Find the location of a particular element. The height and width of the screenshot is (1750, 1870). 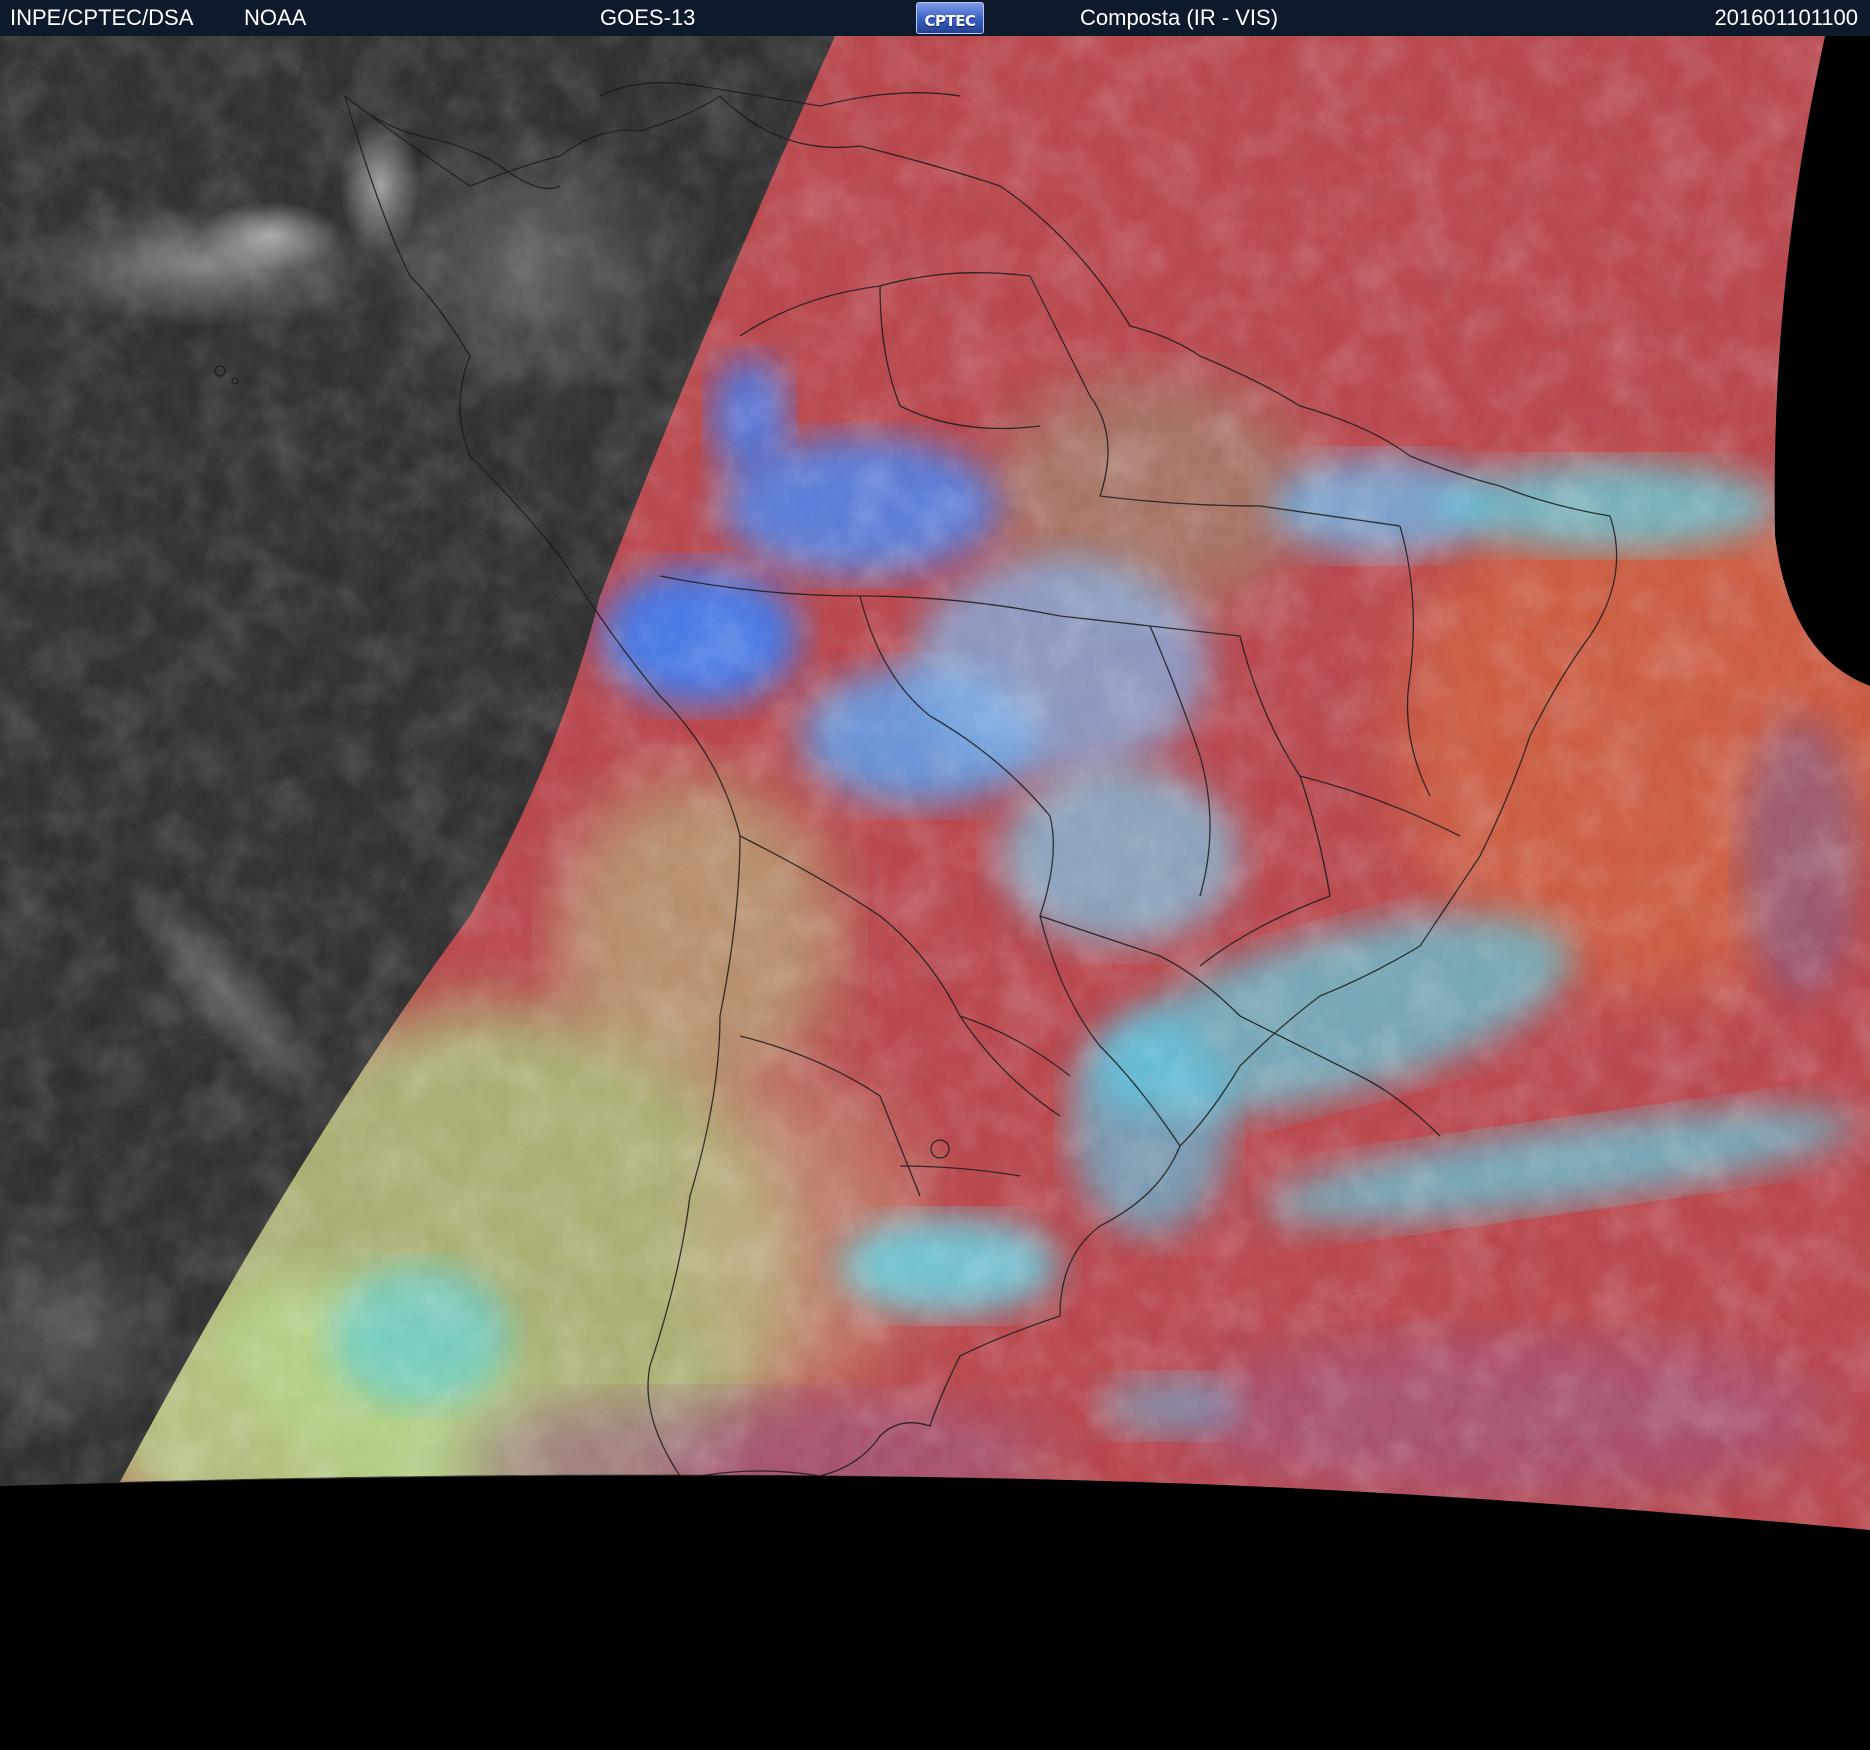

satellite-label: GOES-13 is located at coordinates (648, 17).